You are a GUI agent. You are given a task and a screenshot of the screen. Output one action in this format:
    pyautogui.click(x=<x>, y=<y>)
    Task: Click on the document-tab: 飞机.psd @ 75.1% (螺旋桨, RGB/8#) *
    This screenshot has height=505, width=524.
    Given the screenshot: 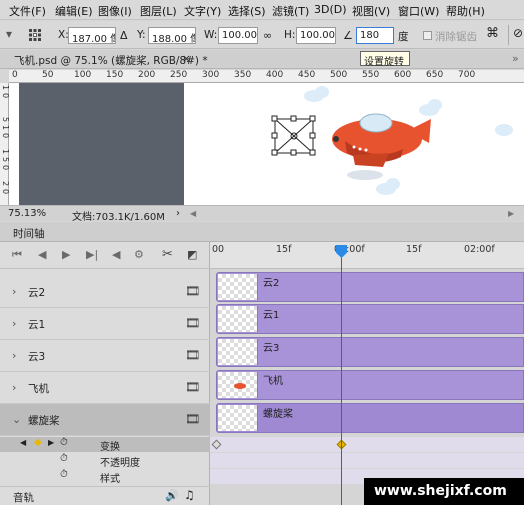 What is the action you would take?
    pyautogui.click(x=111, y=60)
    